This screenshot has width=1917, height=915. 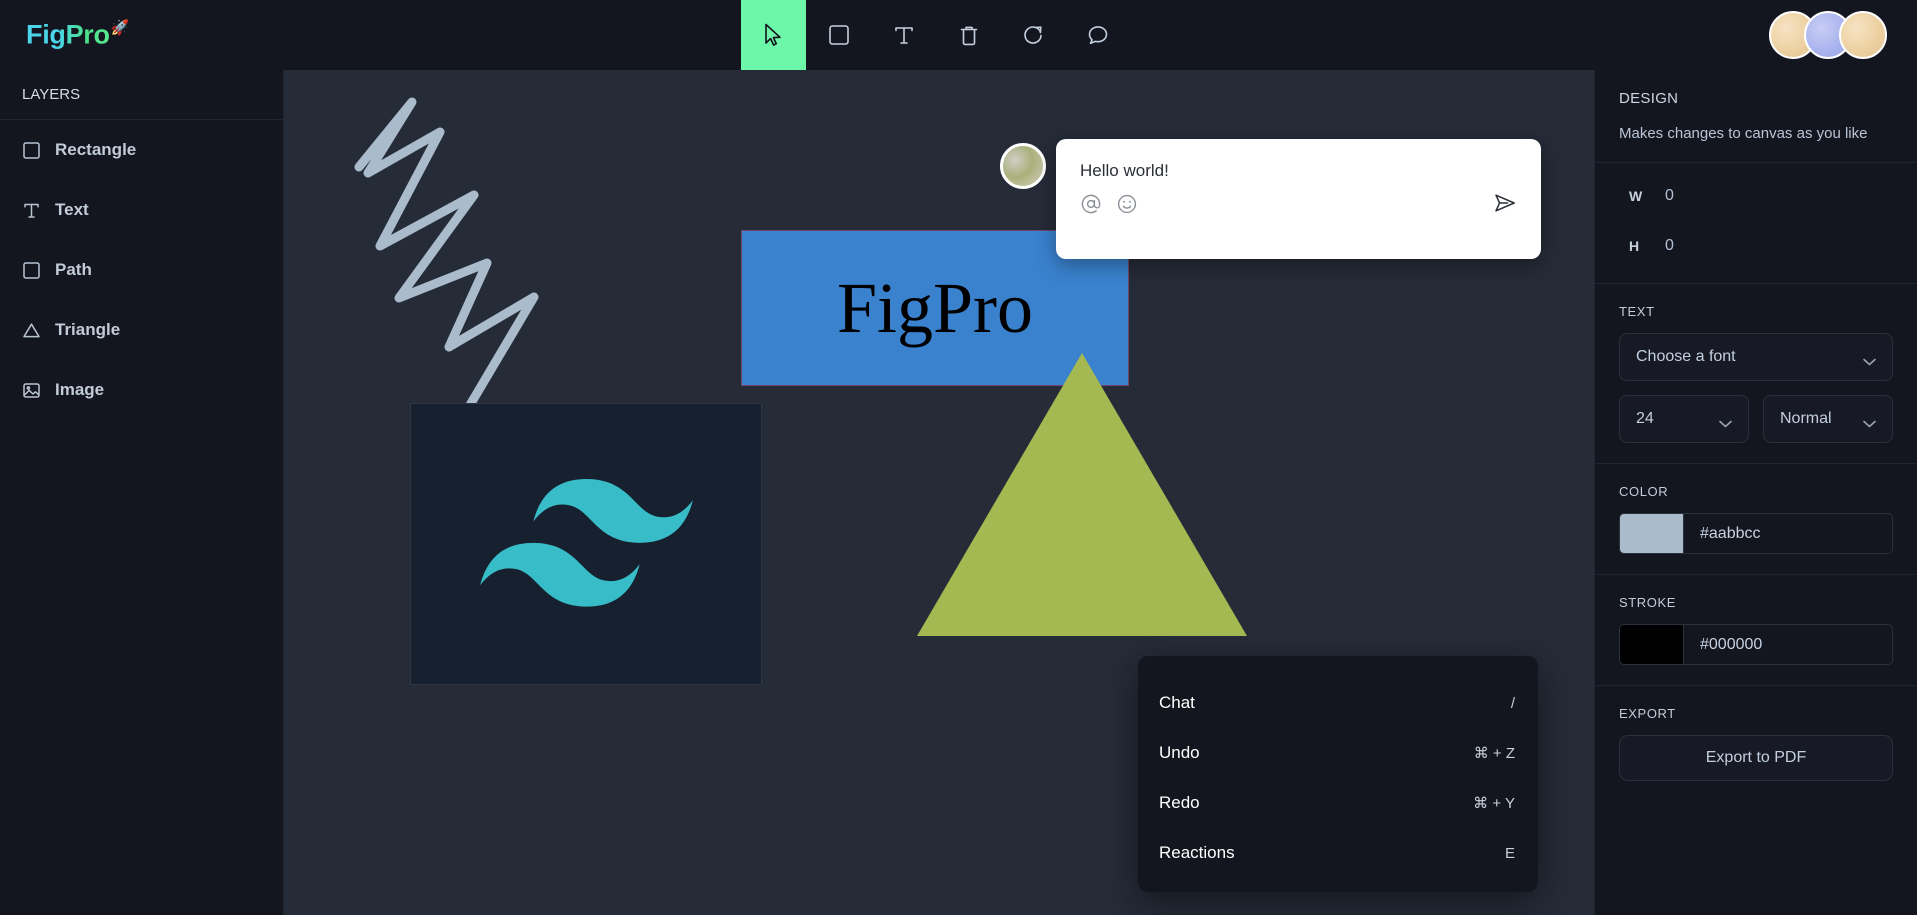 I want to click on live-chat-bubble: Hello world!, so click(x=1270, y=199).